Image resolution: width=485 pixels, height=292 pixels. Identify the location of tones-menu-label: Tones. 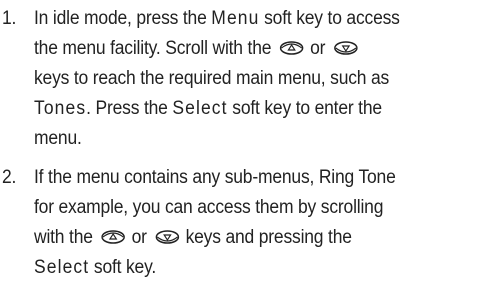
(60, 108).